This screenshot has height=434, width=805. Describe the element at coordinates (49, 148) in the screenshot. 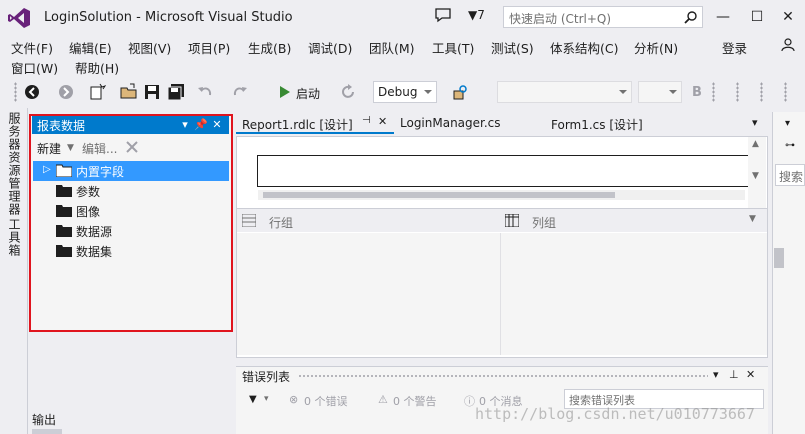

I see `new-button: 新建` at that location.